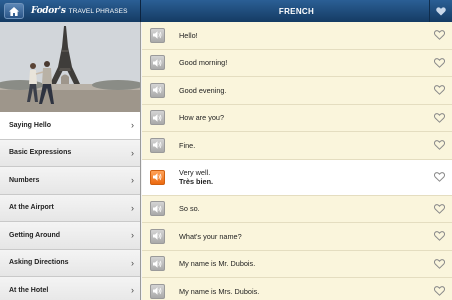 This screenshot has height=300, width=452. I want to click on category-item: Basic Expressions ›, so click(70, 153).